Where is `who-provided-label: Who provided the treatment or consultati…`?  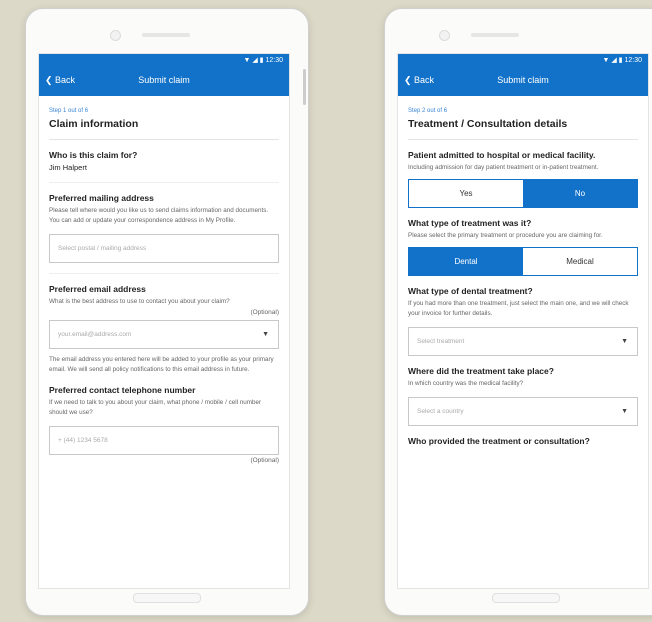
who-provided-label: Who provided the treatment or consultati… is located at coordinates (499, 441).